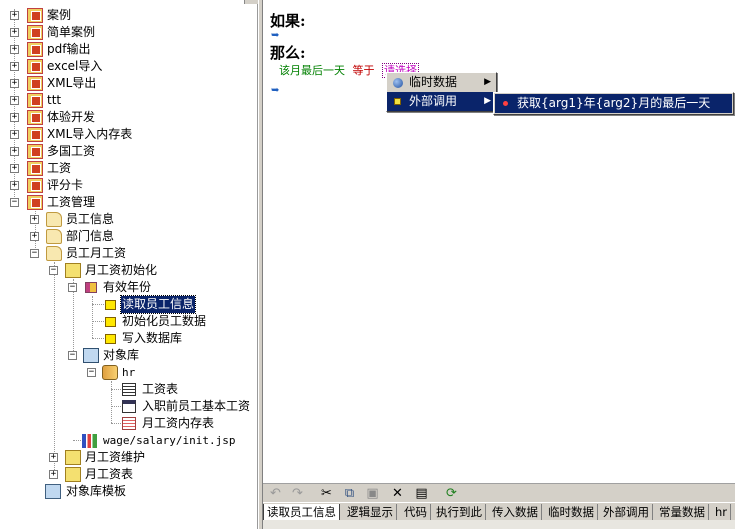 The width and height of the screenshot is (735, 529). Describe the element at coordinates (160, 389) in the screenshot. I see `tree-item-label: 工资表` at that location.